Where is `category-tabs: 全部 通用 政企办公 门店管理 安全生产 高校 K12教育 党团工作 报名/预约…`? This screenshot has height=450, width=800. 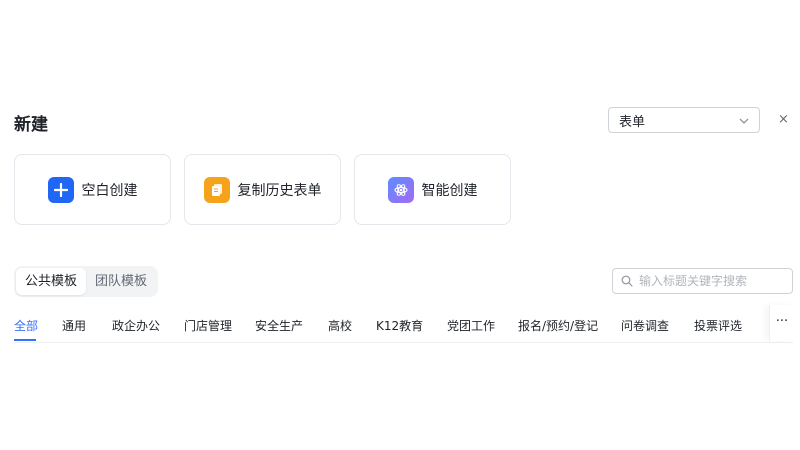
category-tabs: 全部 通用 政企办公 门店管理 安全生产 高校 K12教育 党团工作 报名/预约… is located at coordinates (404, 324).